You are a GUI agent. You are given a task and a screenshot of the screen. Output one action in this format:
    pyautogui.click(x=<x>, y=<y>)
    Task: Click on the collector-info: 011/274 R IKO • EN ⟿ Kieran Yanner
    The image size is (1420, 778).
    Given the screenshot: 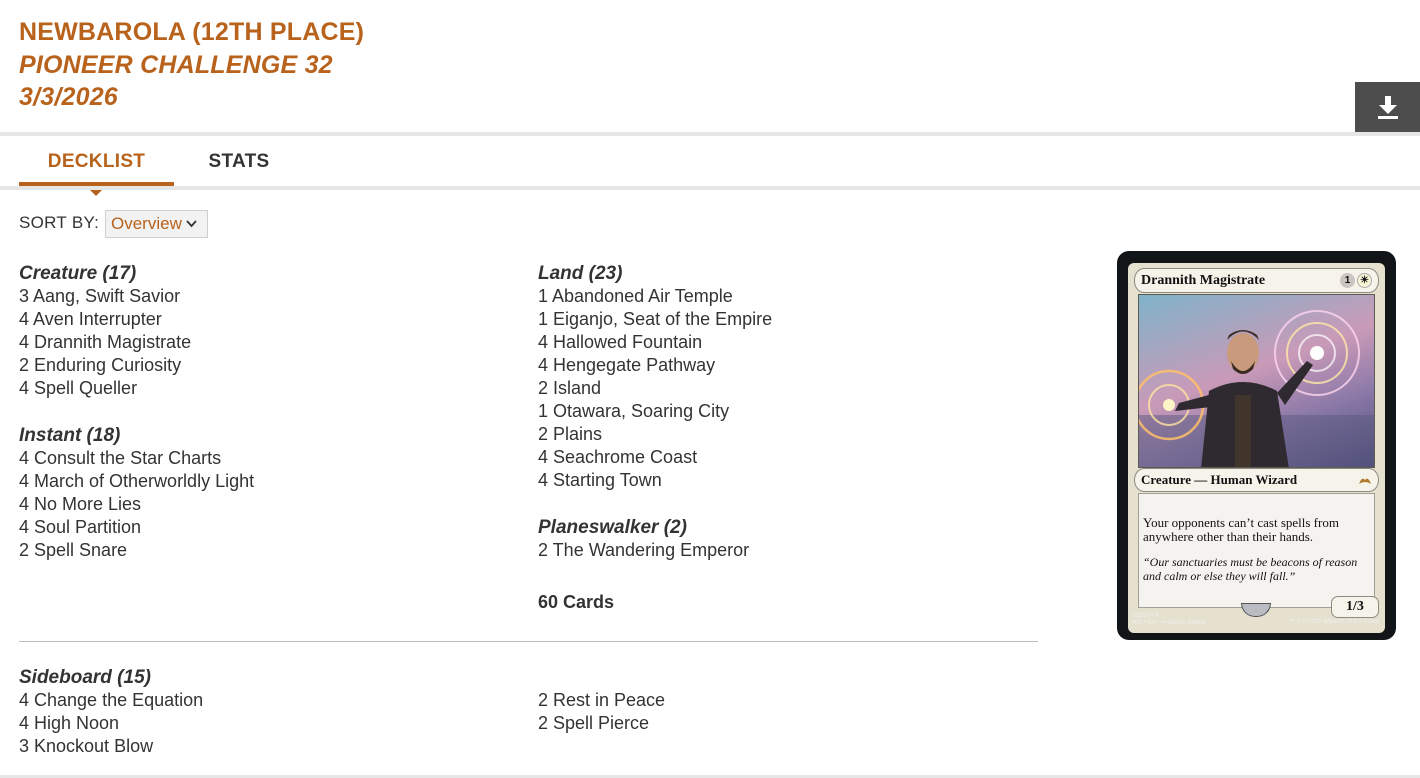 What is the action you would take?
    pyautogui.click(x=1169, y=620)
    